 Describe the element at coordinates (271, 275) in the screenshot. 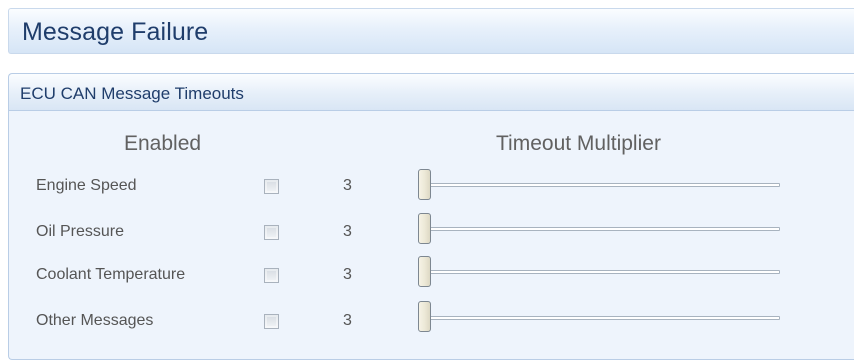

I see `coolant-temperature-enabled-checkbox` at that location.